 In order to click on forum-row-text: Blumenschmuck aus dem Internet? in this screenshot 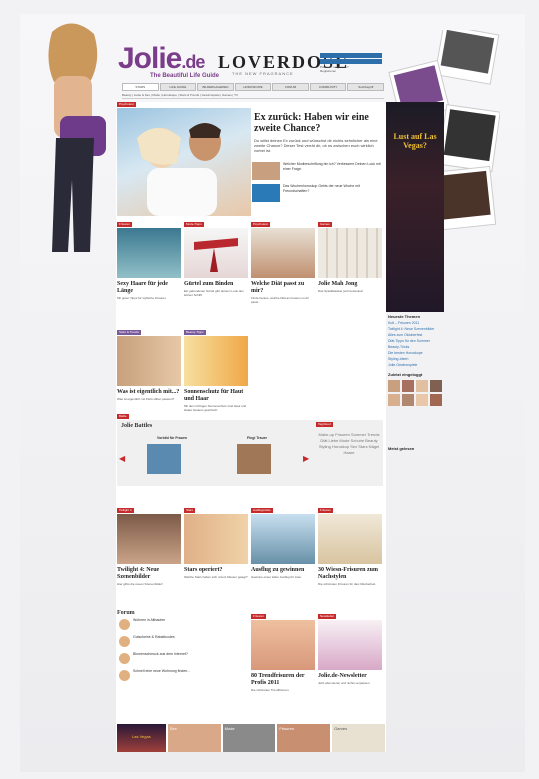, I will do `click(160, 654)`.